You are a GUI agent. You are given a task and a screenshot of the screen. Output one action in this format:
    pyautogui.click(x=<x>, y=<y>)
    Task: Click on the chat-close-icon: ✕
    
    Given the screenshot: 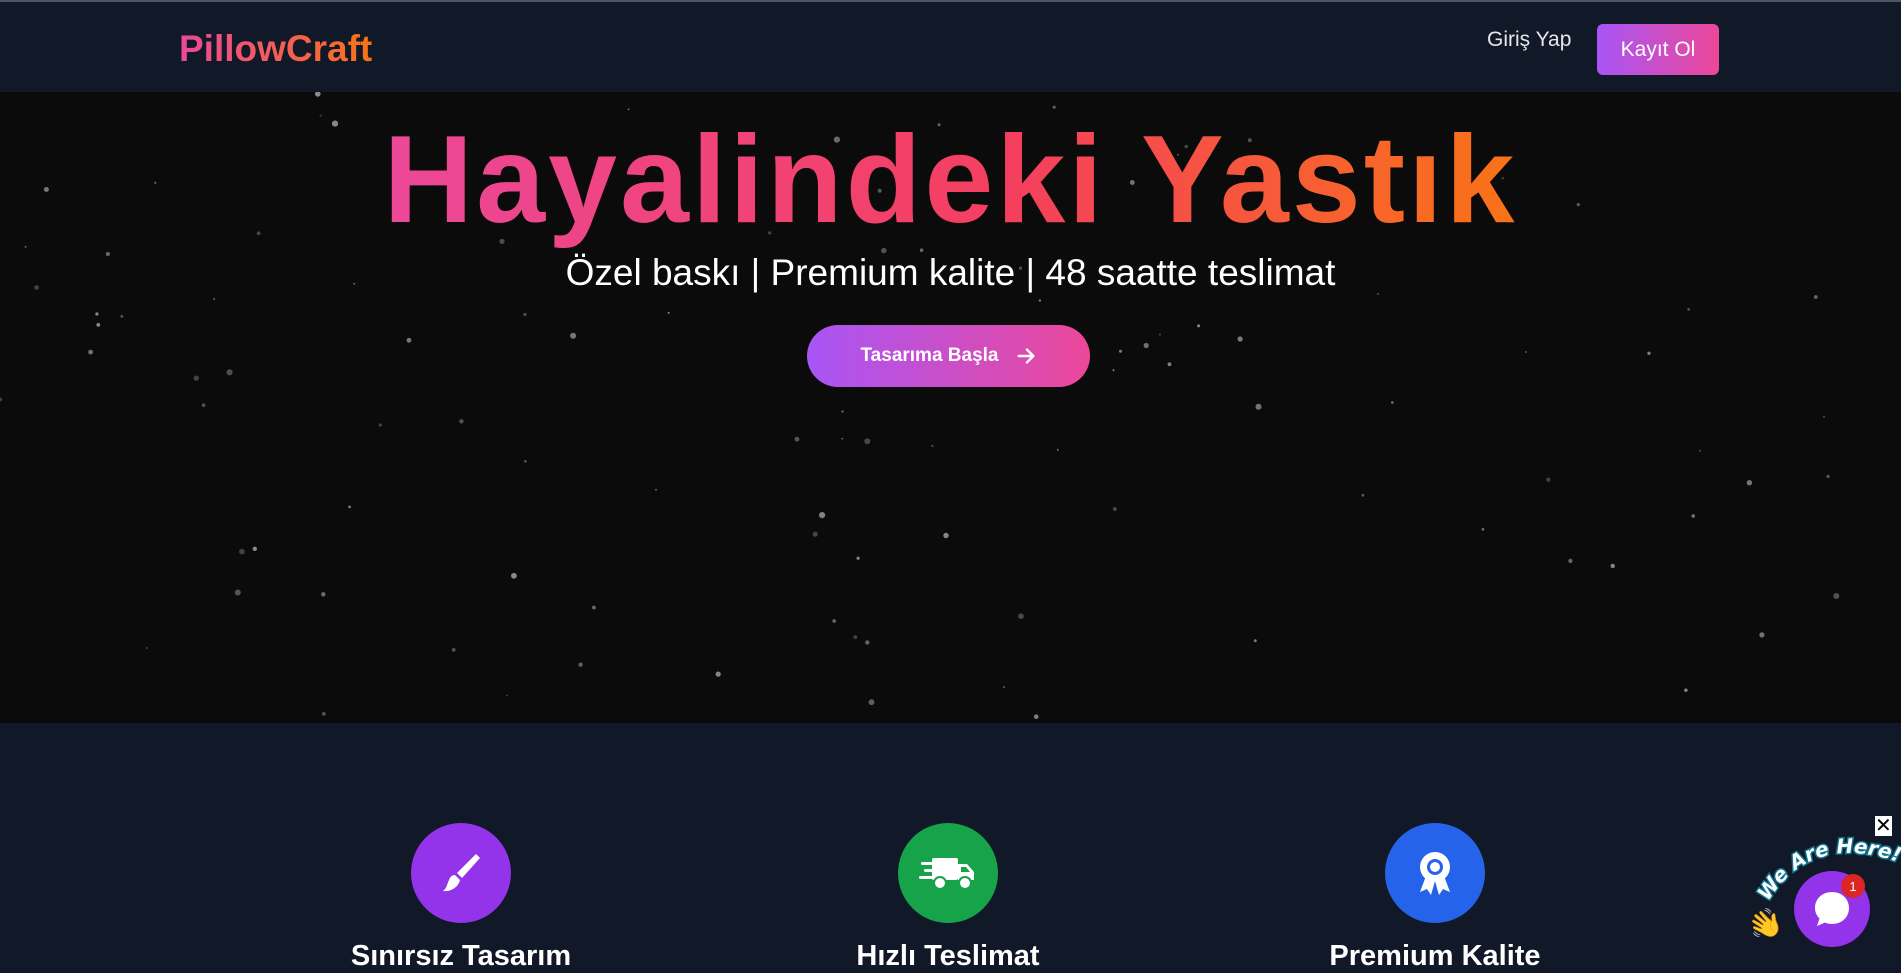 What is the action you would take?
    pyautogui.click(x=1883, y=826)
    